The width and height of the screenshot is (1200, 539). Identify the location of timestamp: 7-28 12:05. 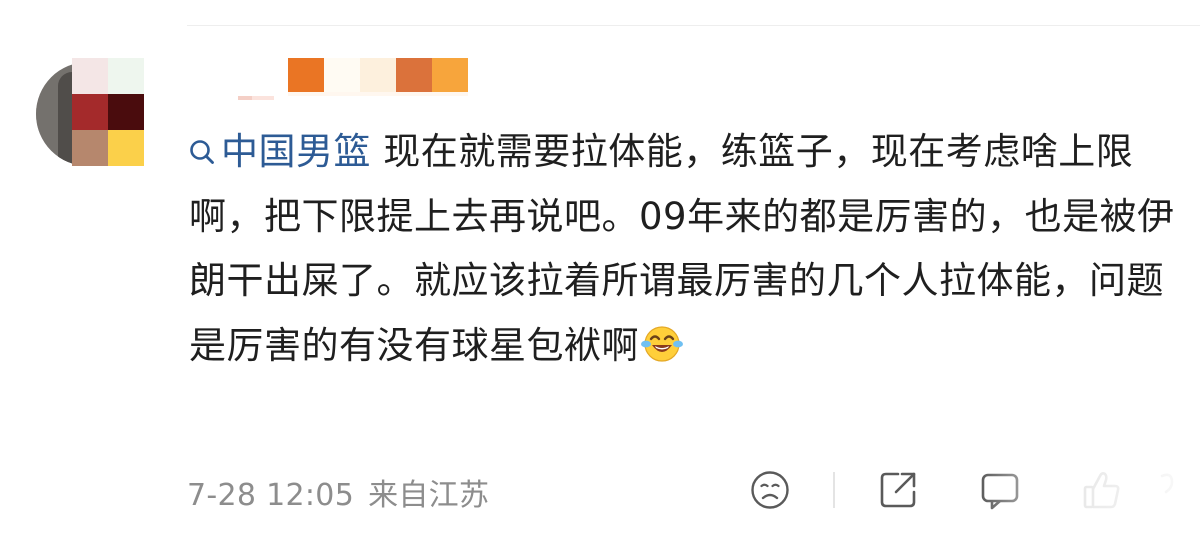
(271, 495).